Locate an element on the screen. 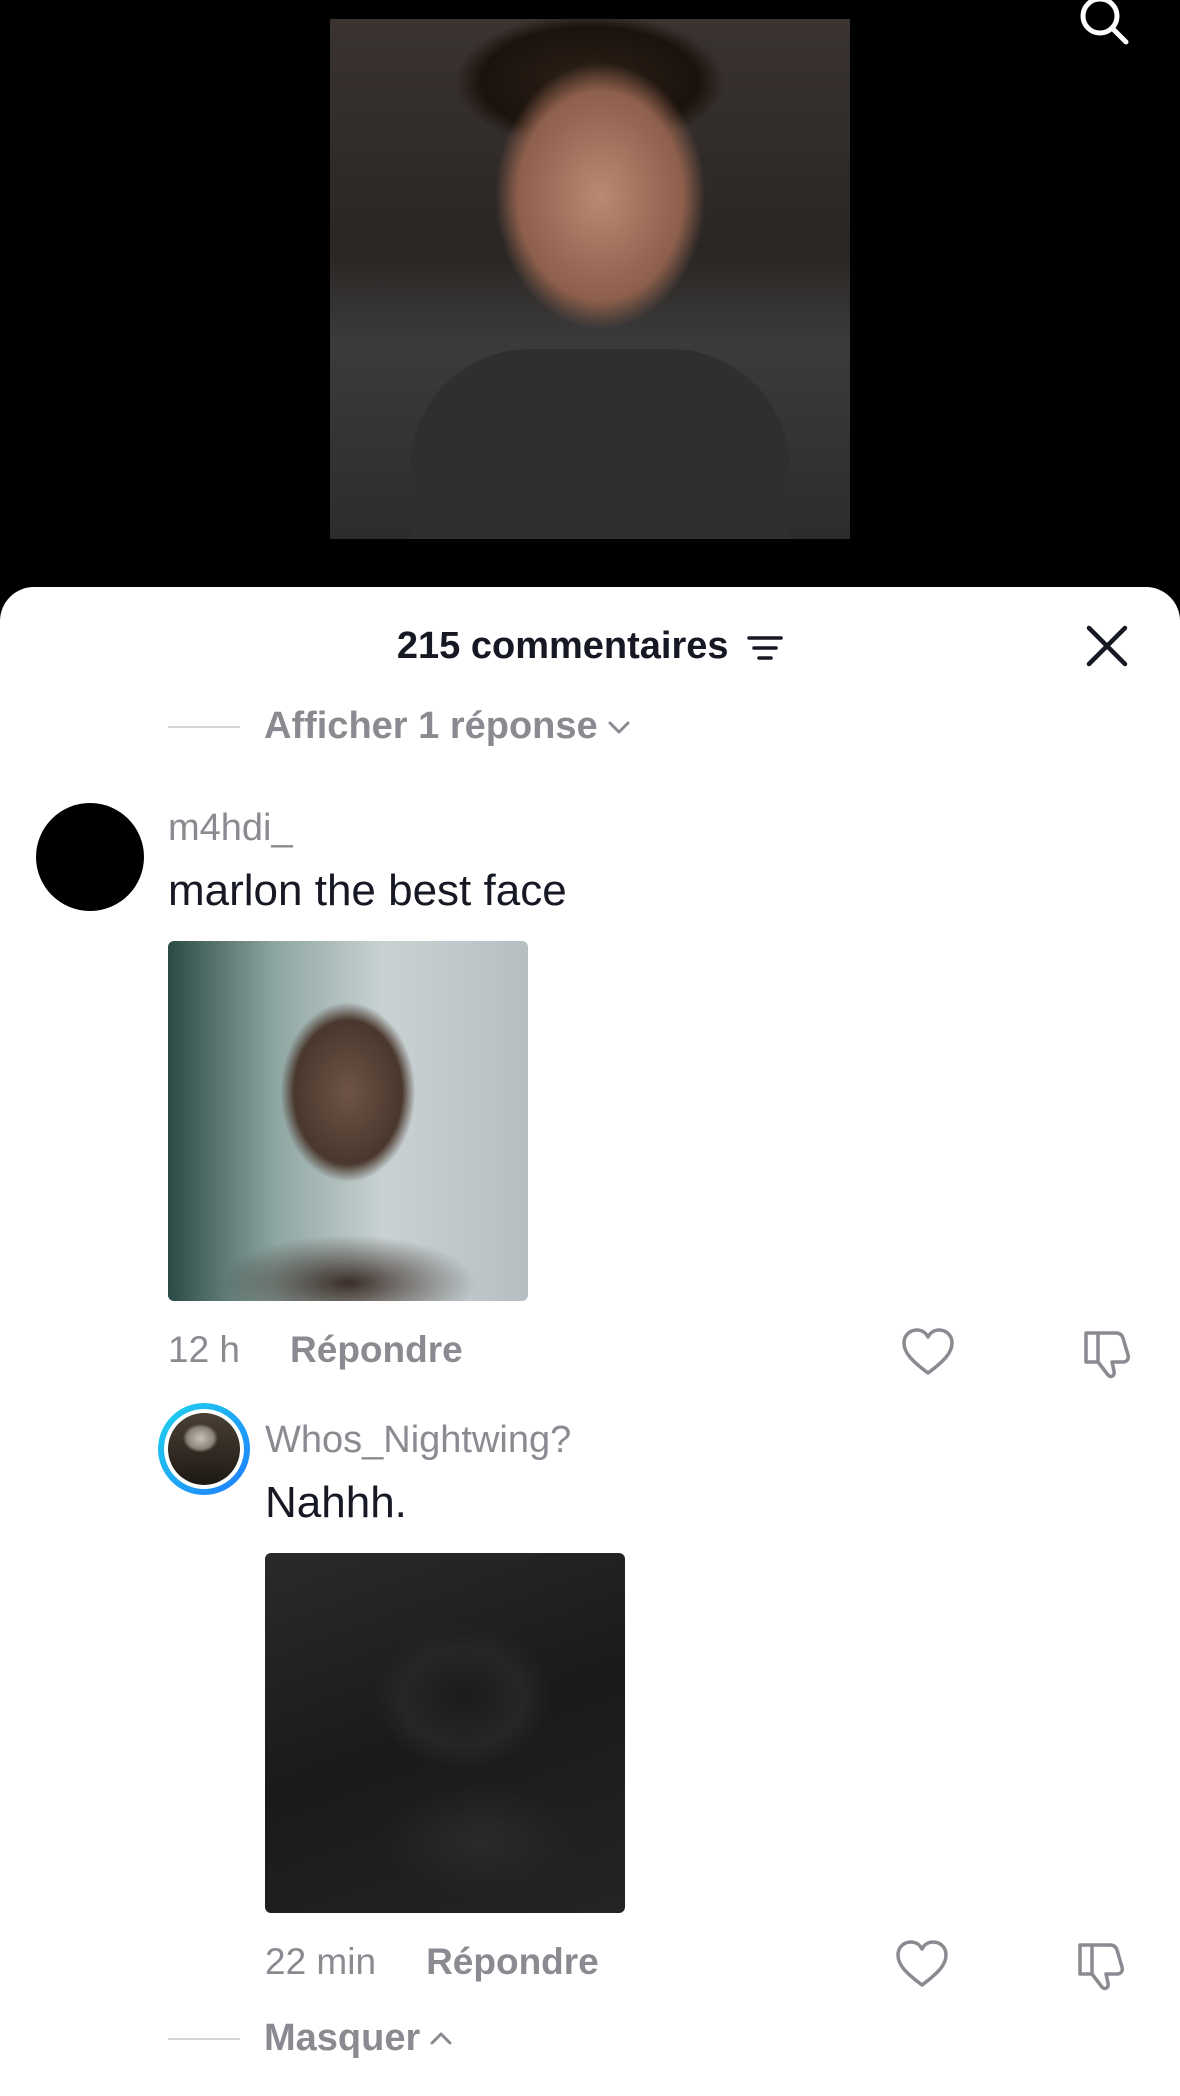 Image resolution: width=1180 pixels, height=2096 pixels. video-thumbnail is located at coordinates (590, 279).